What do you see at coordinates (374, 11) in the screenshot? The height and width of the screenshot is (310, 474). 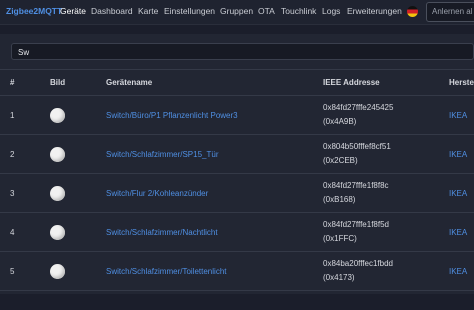 I see `nav-erweiterungen: Erweiterungen` at bounding box center [374, 11].